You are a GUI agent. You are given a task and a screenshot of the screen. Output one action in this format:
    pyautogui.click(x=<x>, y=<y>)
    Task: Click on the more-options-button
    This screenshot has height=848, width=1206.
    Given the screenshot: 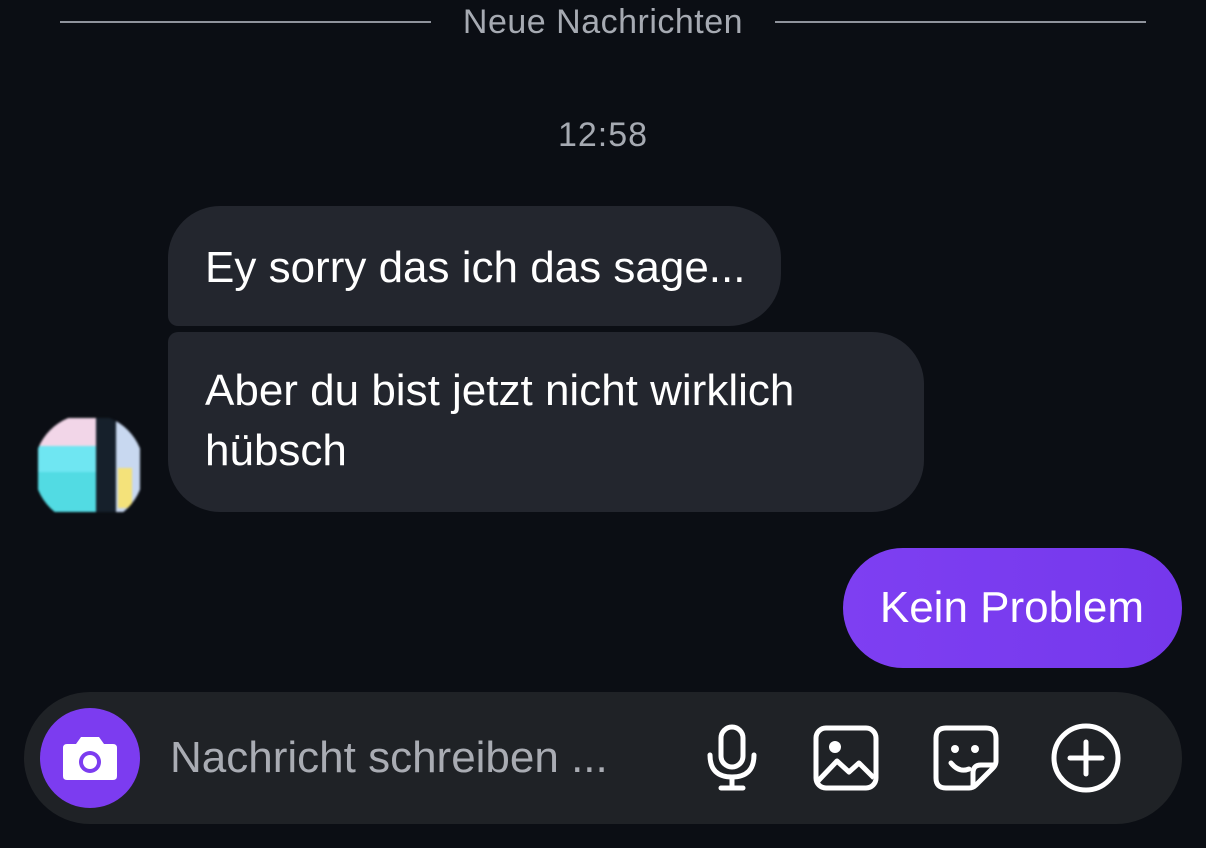 What is the action you would take?
    pyautogui.click(x=1086, y=758)
    